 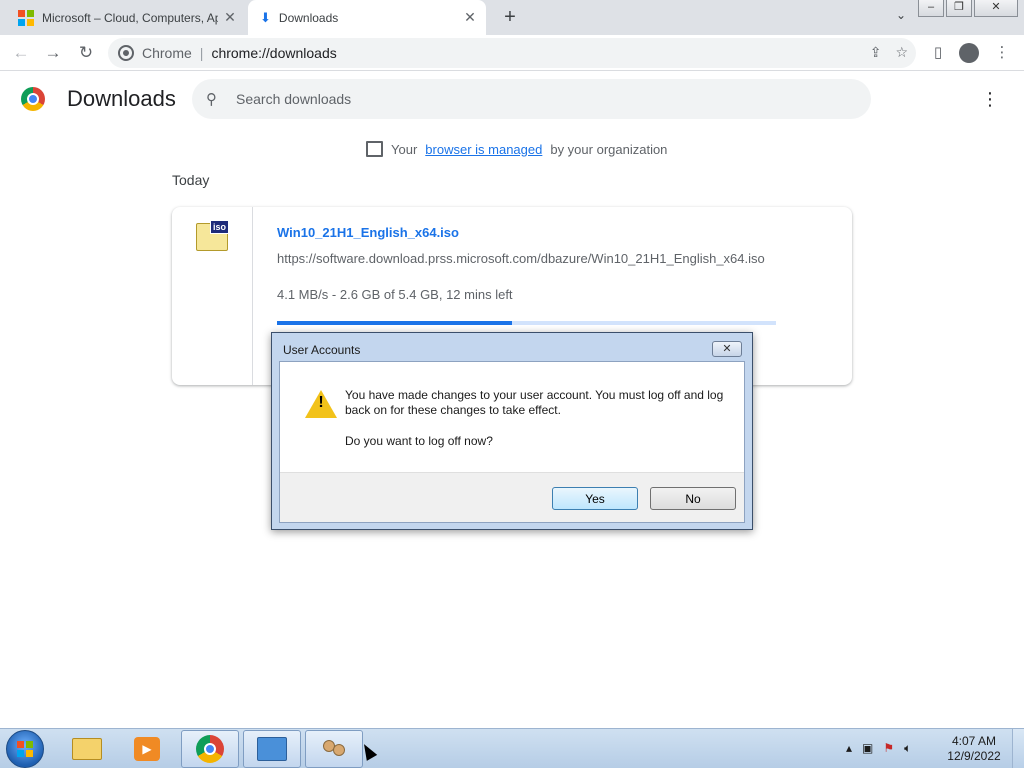 I want to click on dialog-close-button: ✕, so click(x=727, y=349).